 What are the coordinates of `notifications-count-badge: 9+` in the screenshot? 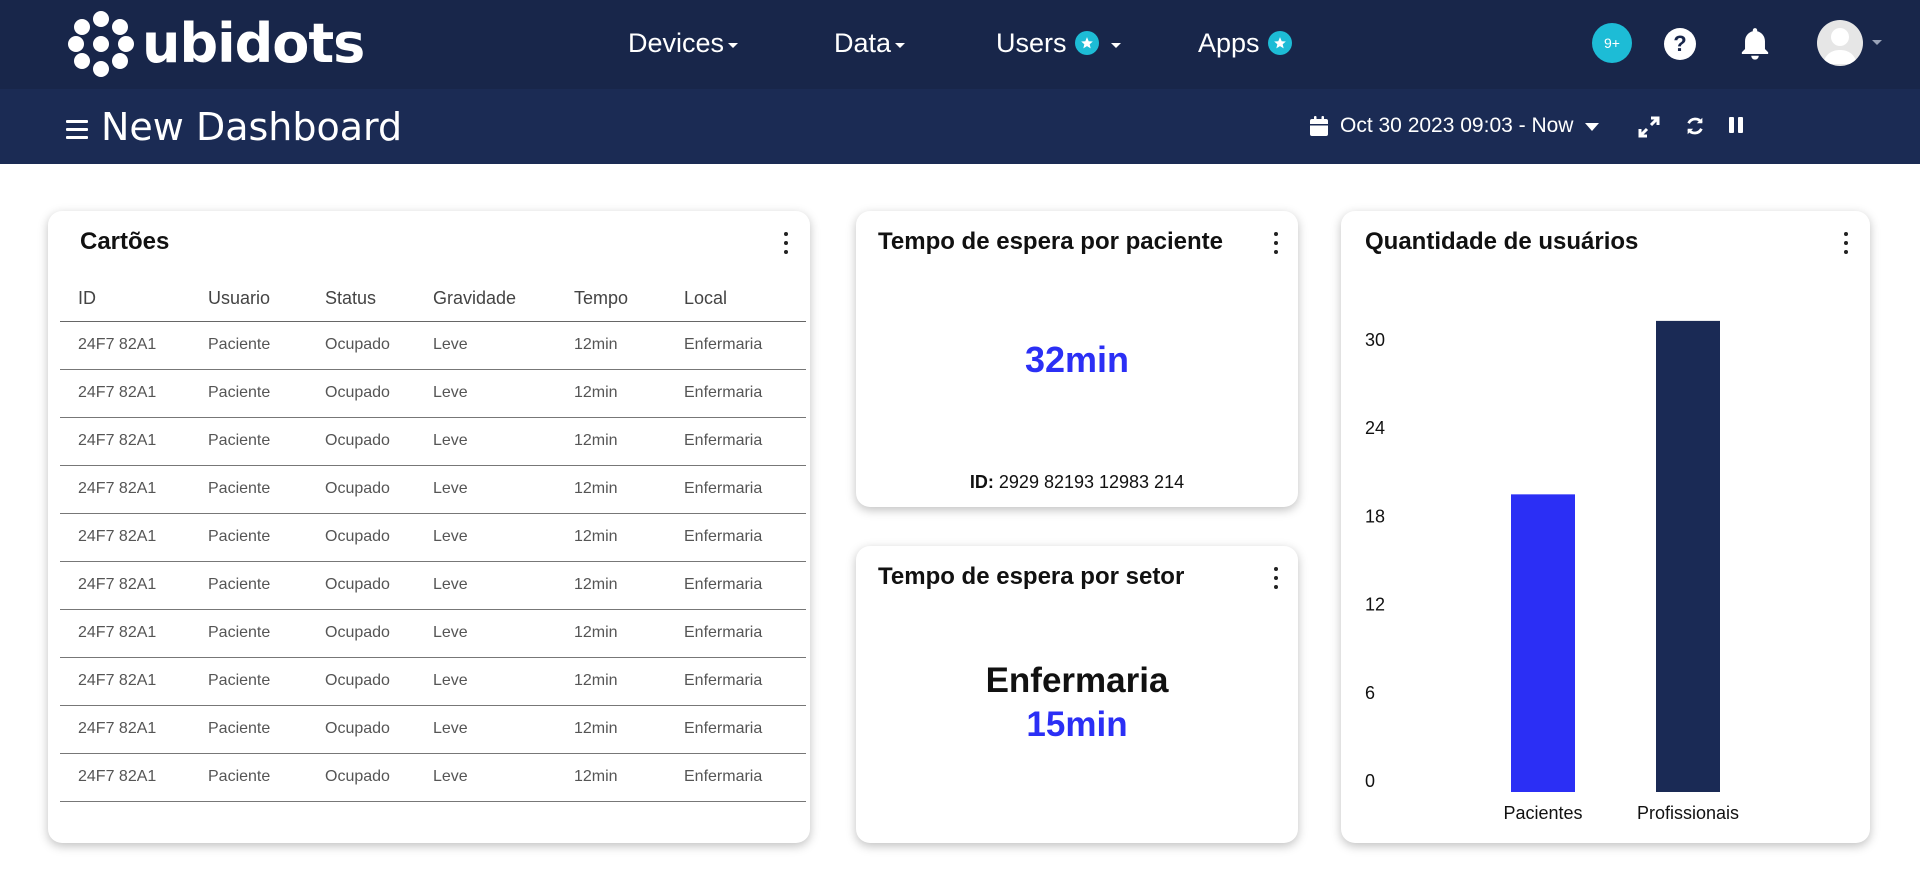 It's located at (1612, 43).